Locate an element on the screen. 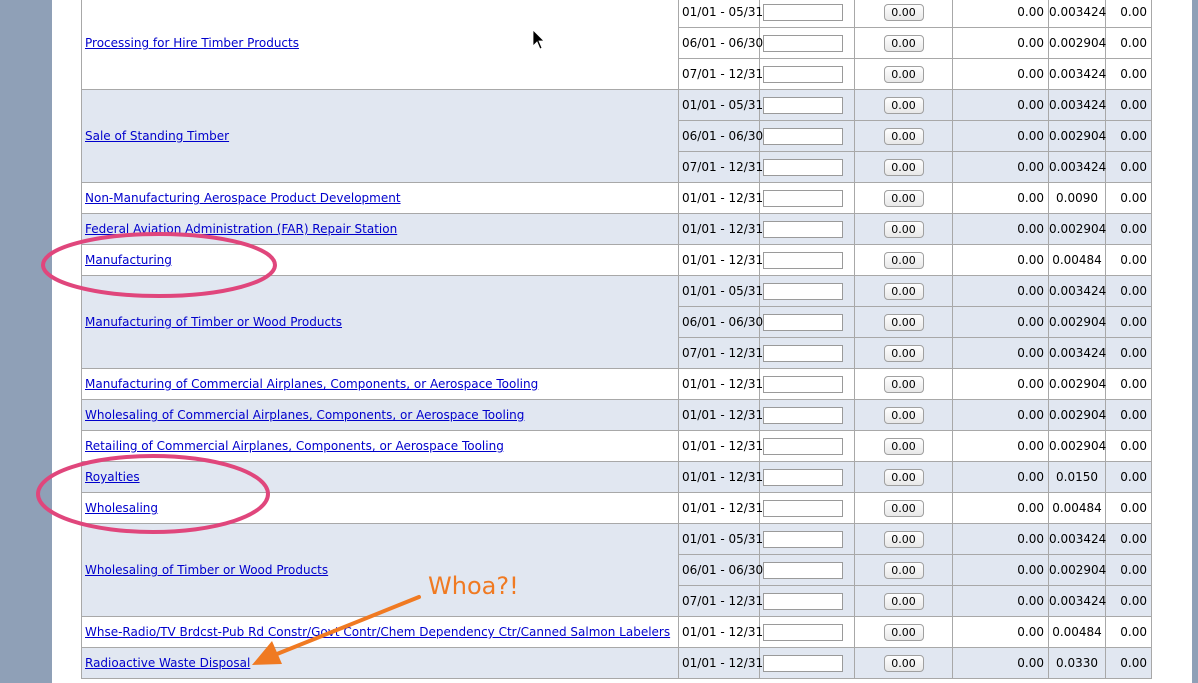 Image resolution: width=1198 pixels, height=683 pixels. classification-cell: Manufacturing is located at coordinates (380, 260).